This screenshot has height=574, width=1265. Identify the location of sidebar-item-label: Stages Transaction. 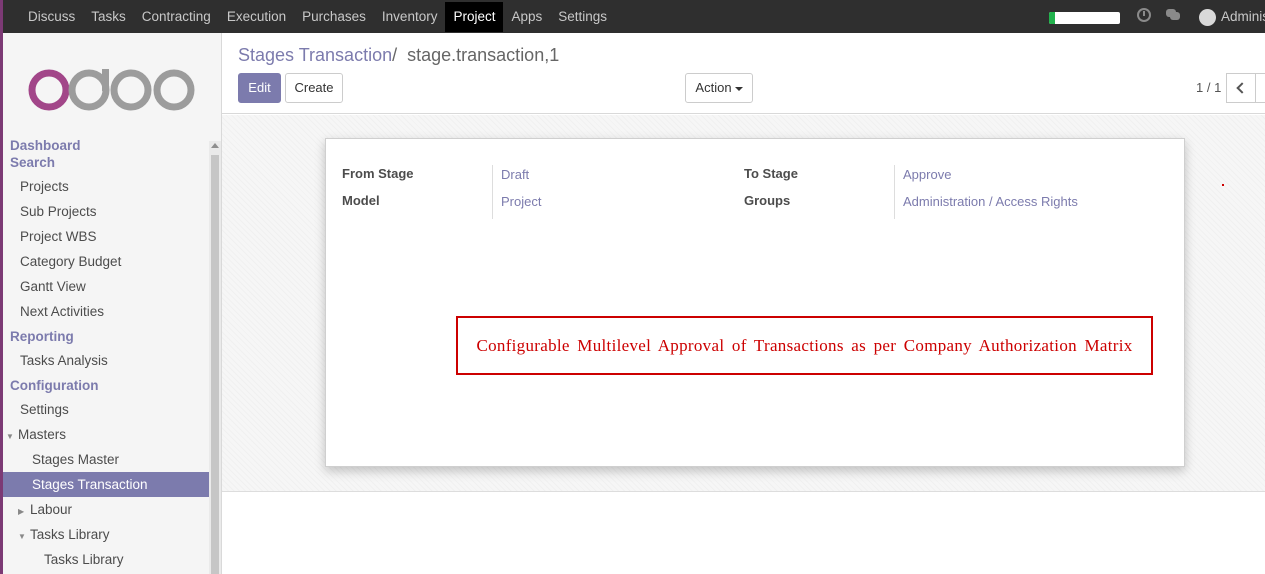
(90, 484).